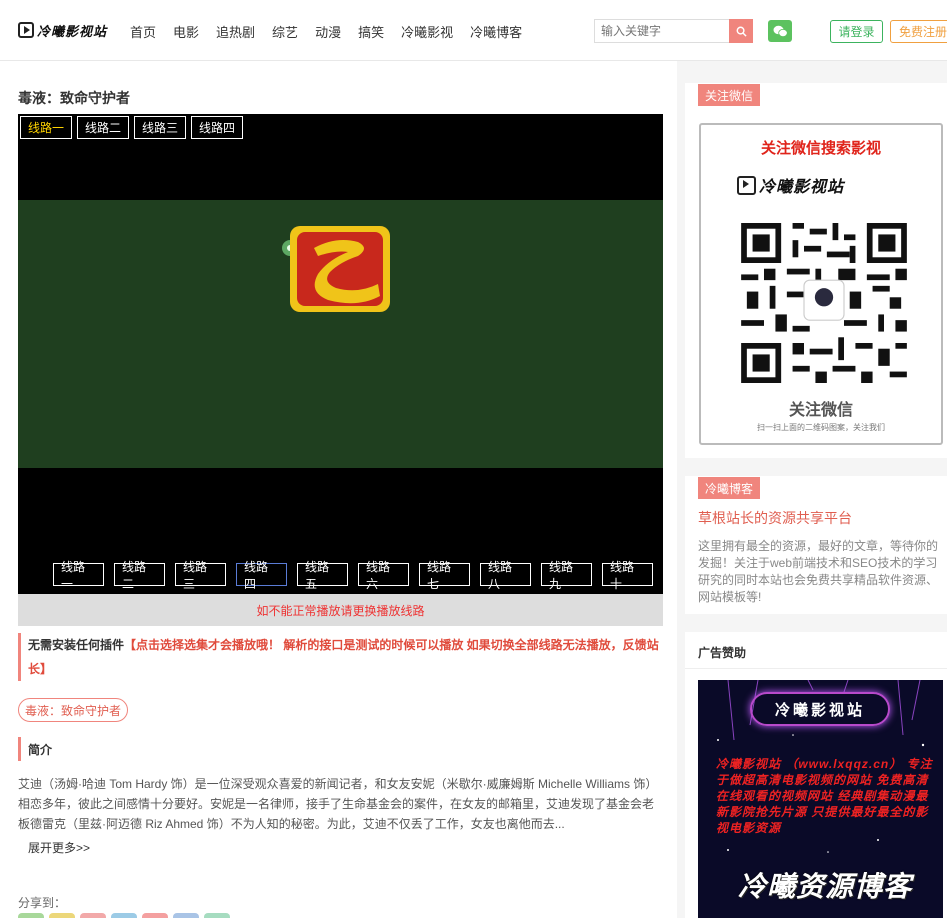 This screenshot has width=947, height=918. I want to click on qr-title: 关注微信搜索影视, so click(820, 148).